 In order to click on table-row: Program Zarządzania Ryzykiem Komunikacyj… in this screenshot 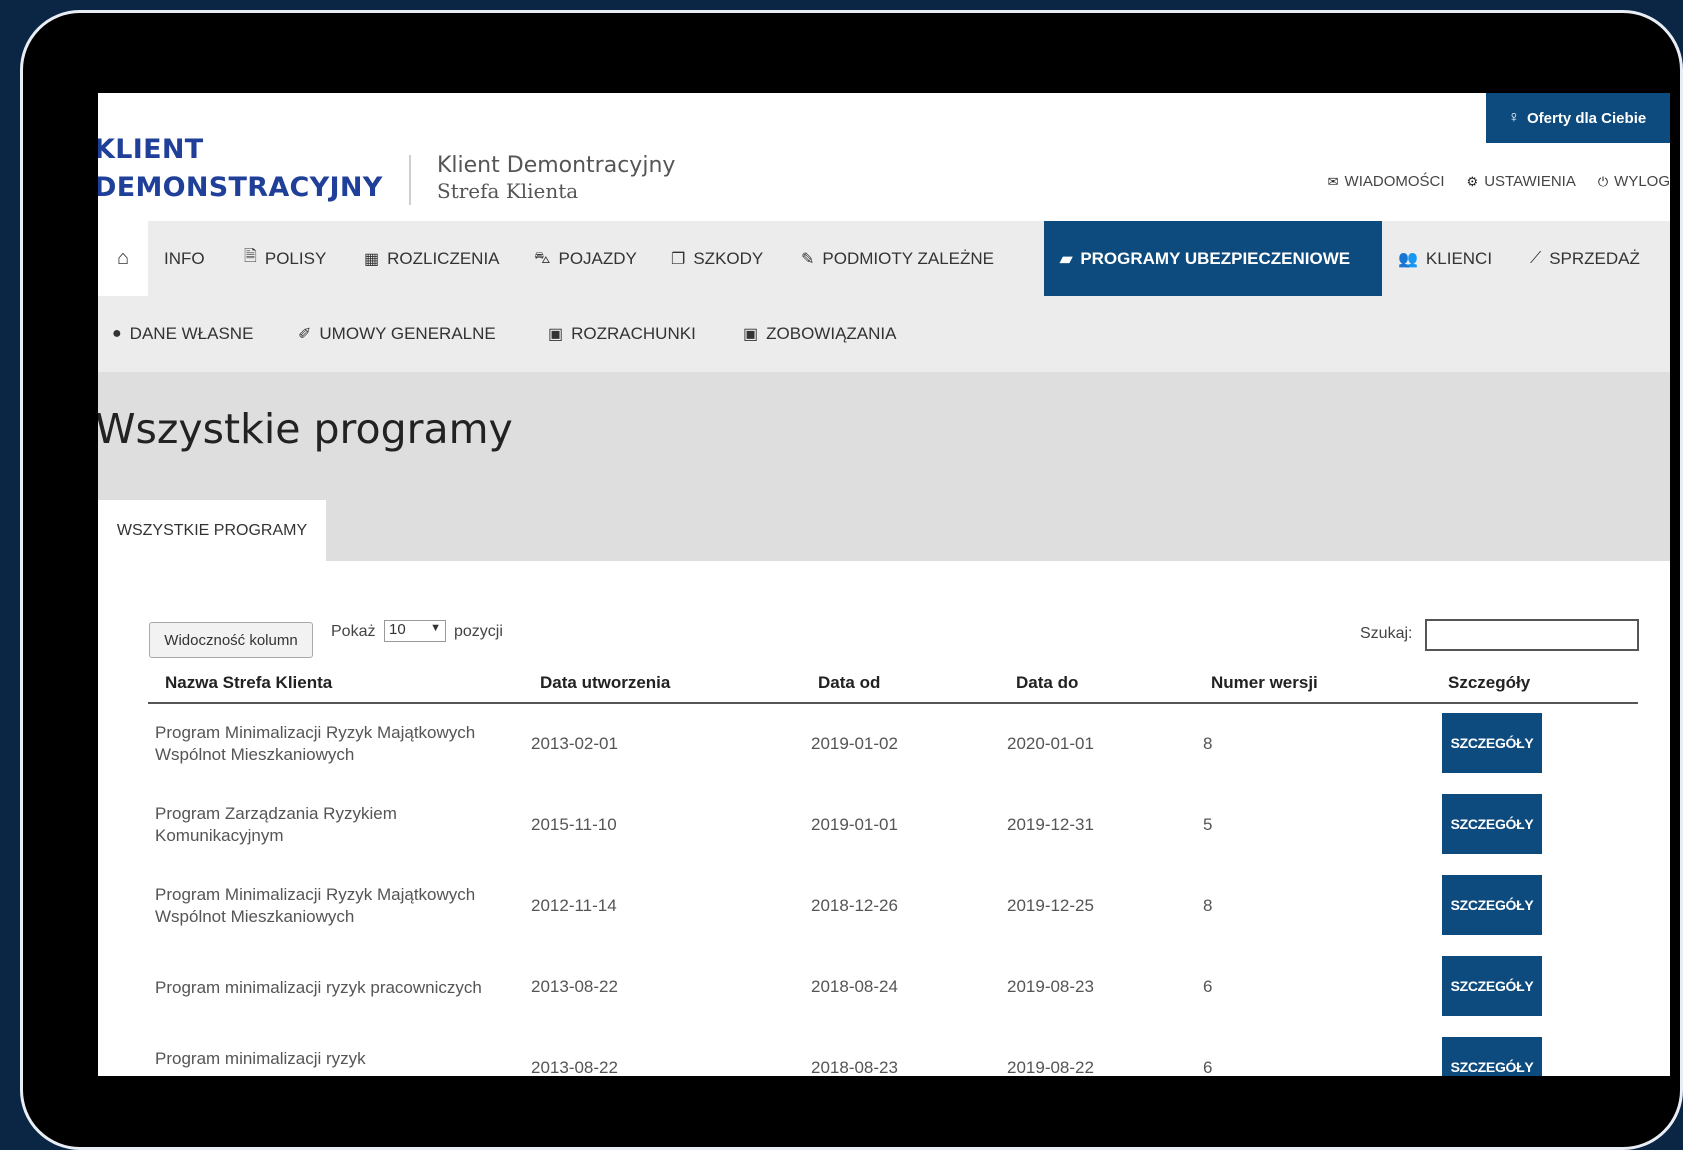, I will do `click(884, 834)`.